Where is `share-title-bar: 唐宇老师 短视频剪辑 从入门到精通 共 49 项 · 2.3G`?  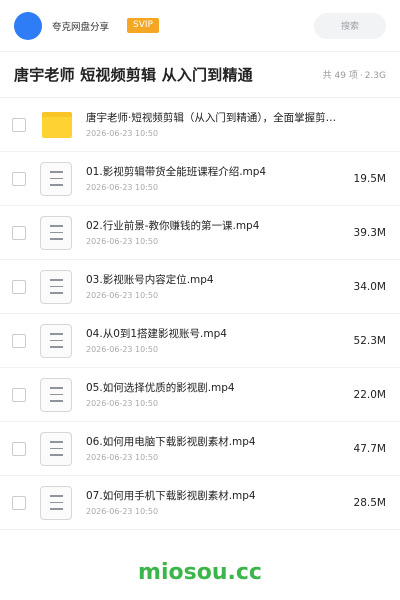 share-title-bar: 唐宇老师 短视频剪辑 从入门到精通 共 49 项 · 2.3G is located at coordinates (200, 75).